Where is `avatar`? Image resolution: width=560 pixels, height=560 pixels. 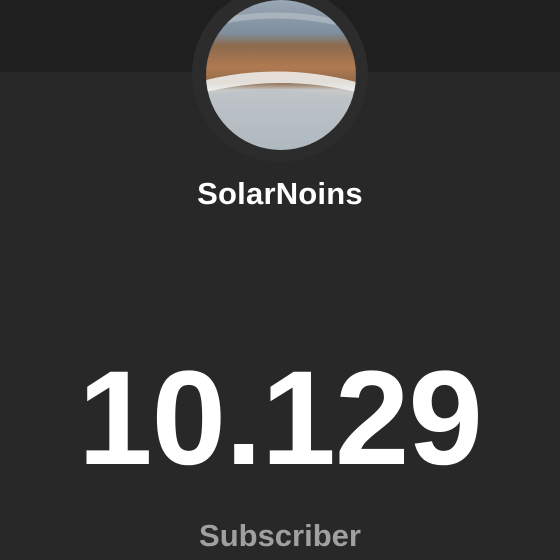 avatar is located at coordinates (281, 75).